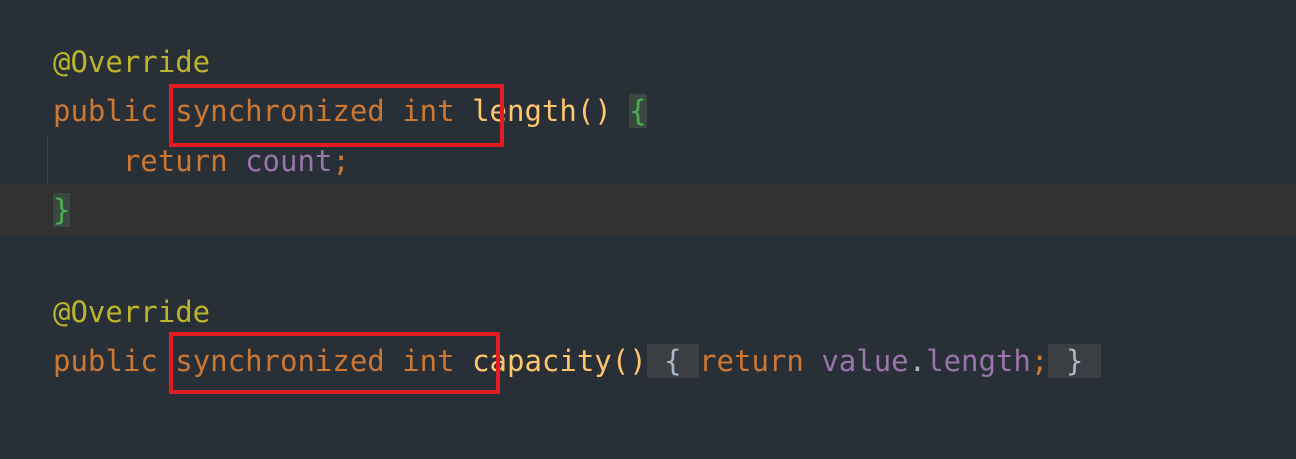 The image size is (1296, 459). I want to click on folded-close-brace: }, so click(1074, 361).